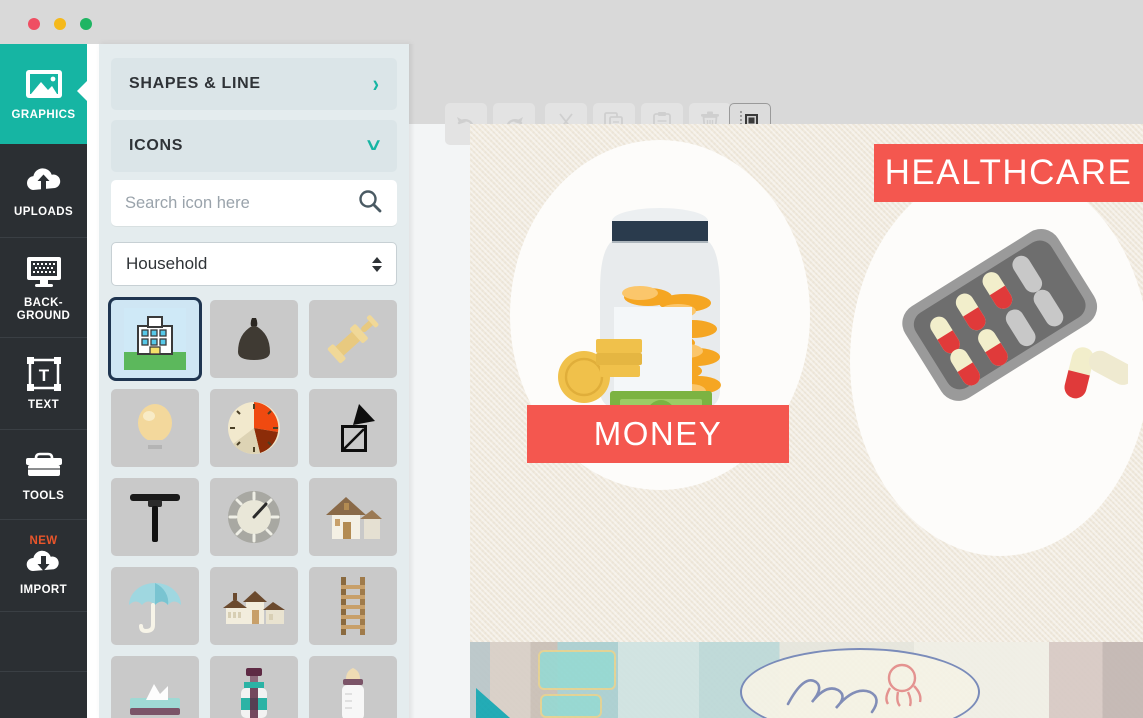 The image size is (1143, 718). Describe the element at coordinates (82, 91) in the screenshot. I see `active-pointer` at that location.